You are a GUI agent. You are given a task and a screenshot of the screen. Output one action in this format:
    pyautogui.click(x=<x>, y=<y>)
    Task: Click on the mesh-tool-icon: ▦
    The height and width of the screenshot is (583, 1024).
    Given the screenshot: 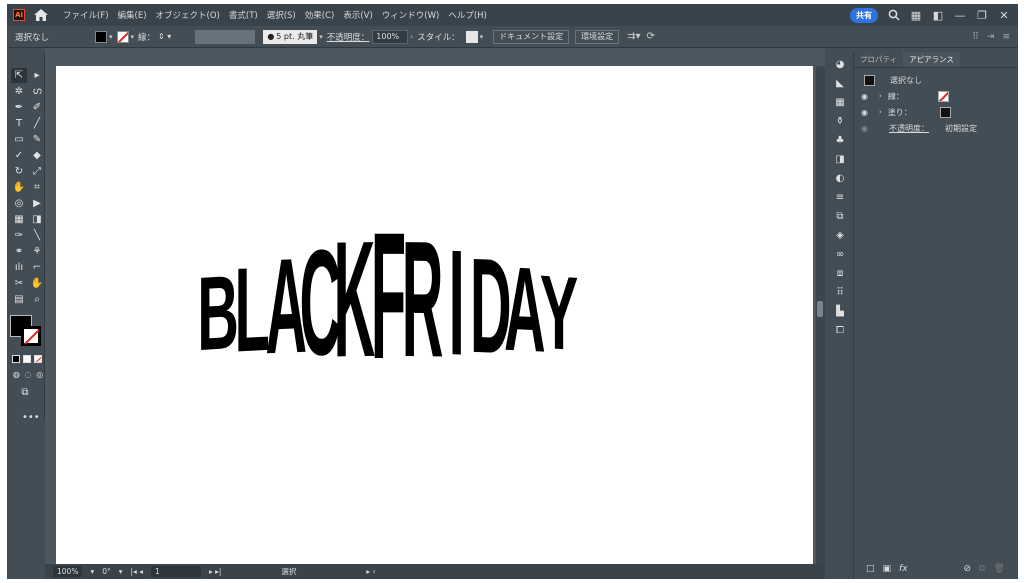 What is the action you would take?
    pyautogui.click(x=19, y=219)
    